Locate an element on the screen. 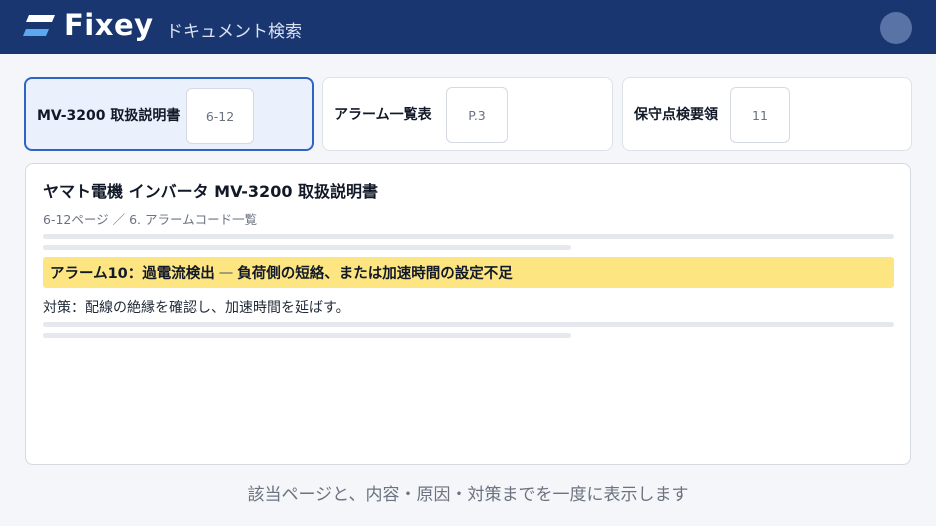  result-tab-alarm-list: アラーム一覧表 P.3 is located at coordinates (467, 114).